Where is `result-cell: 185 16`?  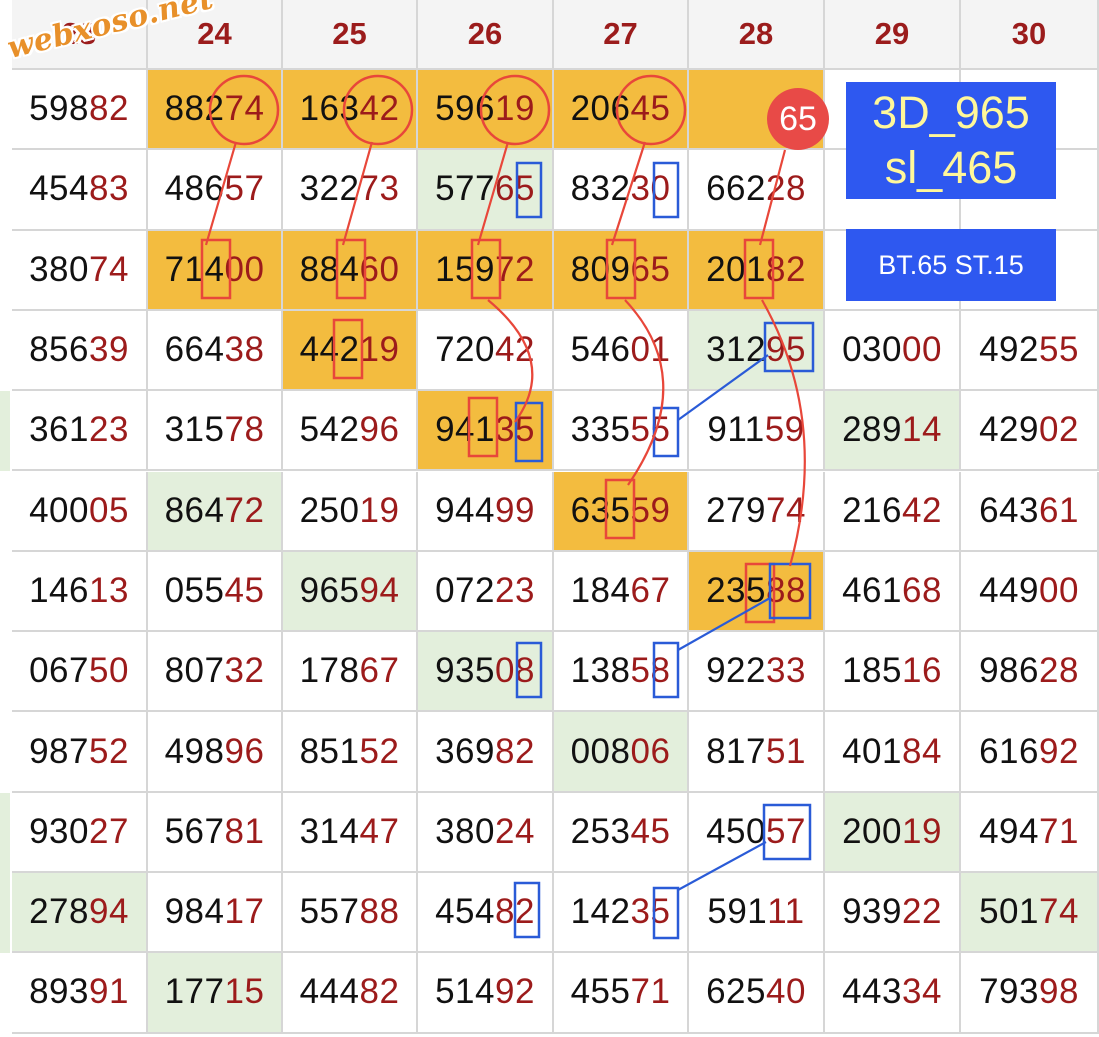
result-cell: 185 16 is located at coordinates (893, 672).